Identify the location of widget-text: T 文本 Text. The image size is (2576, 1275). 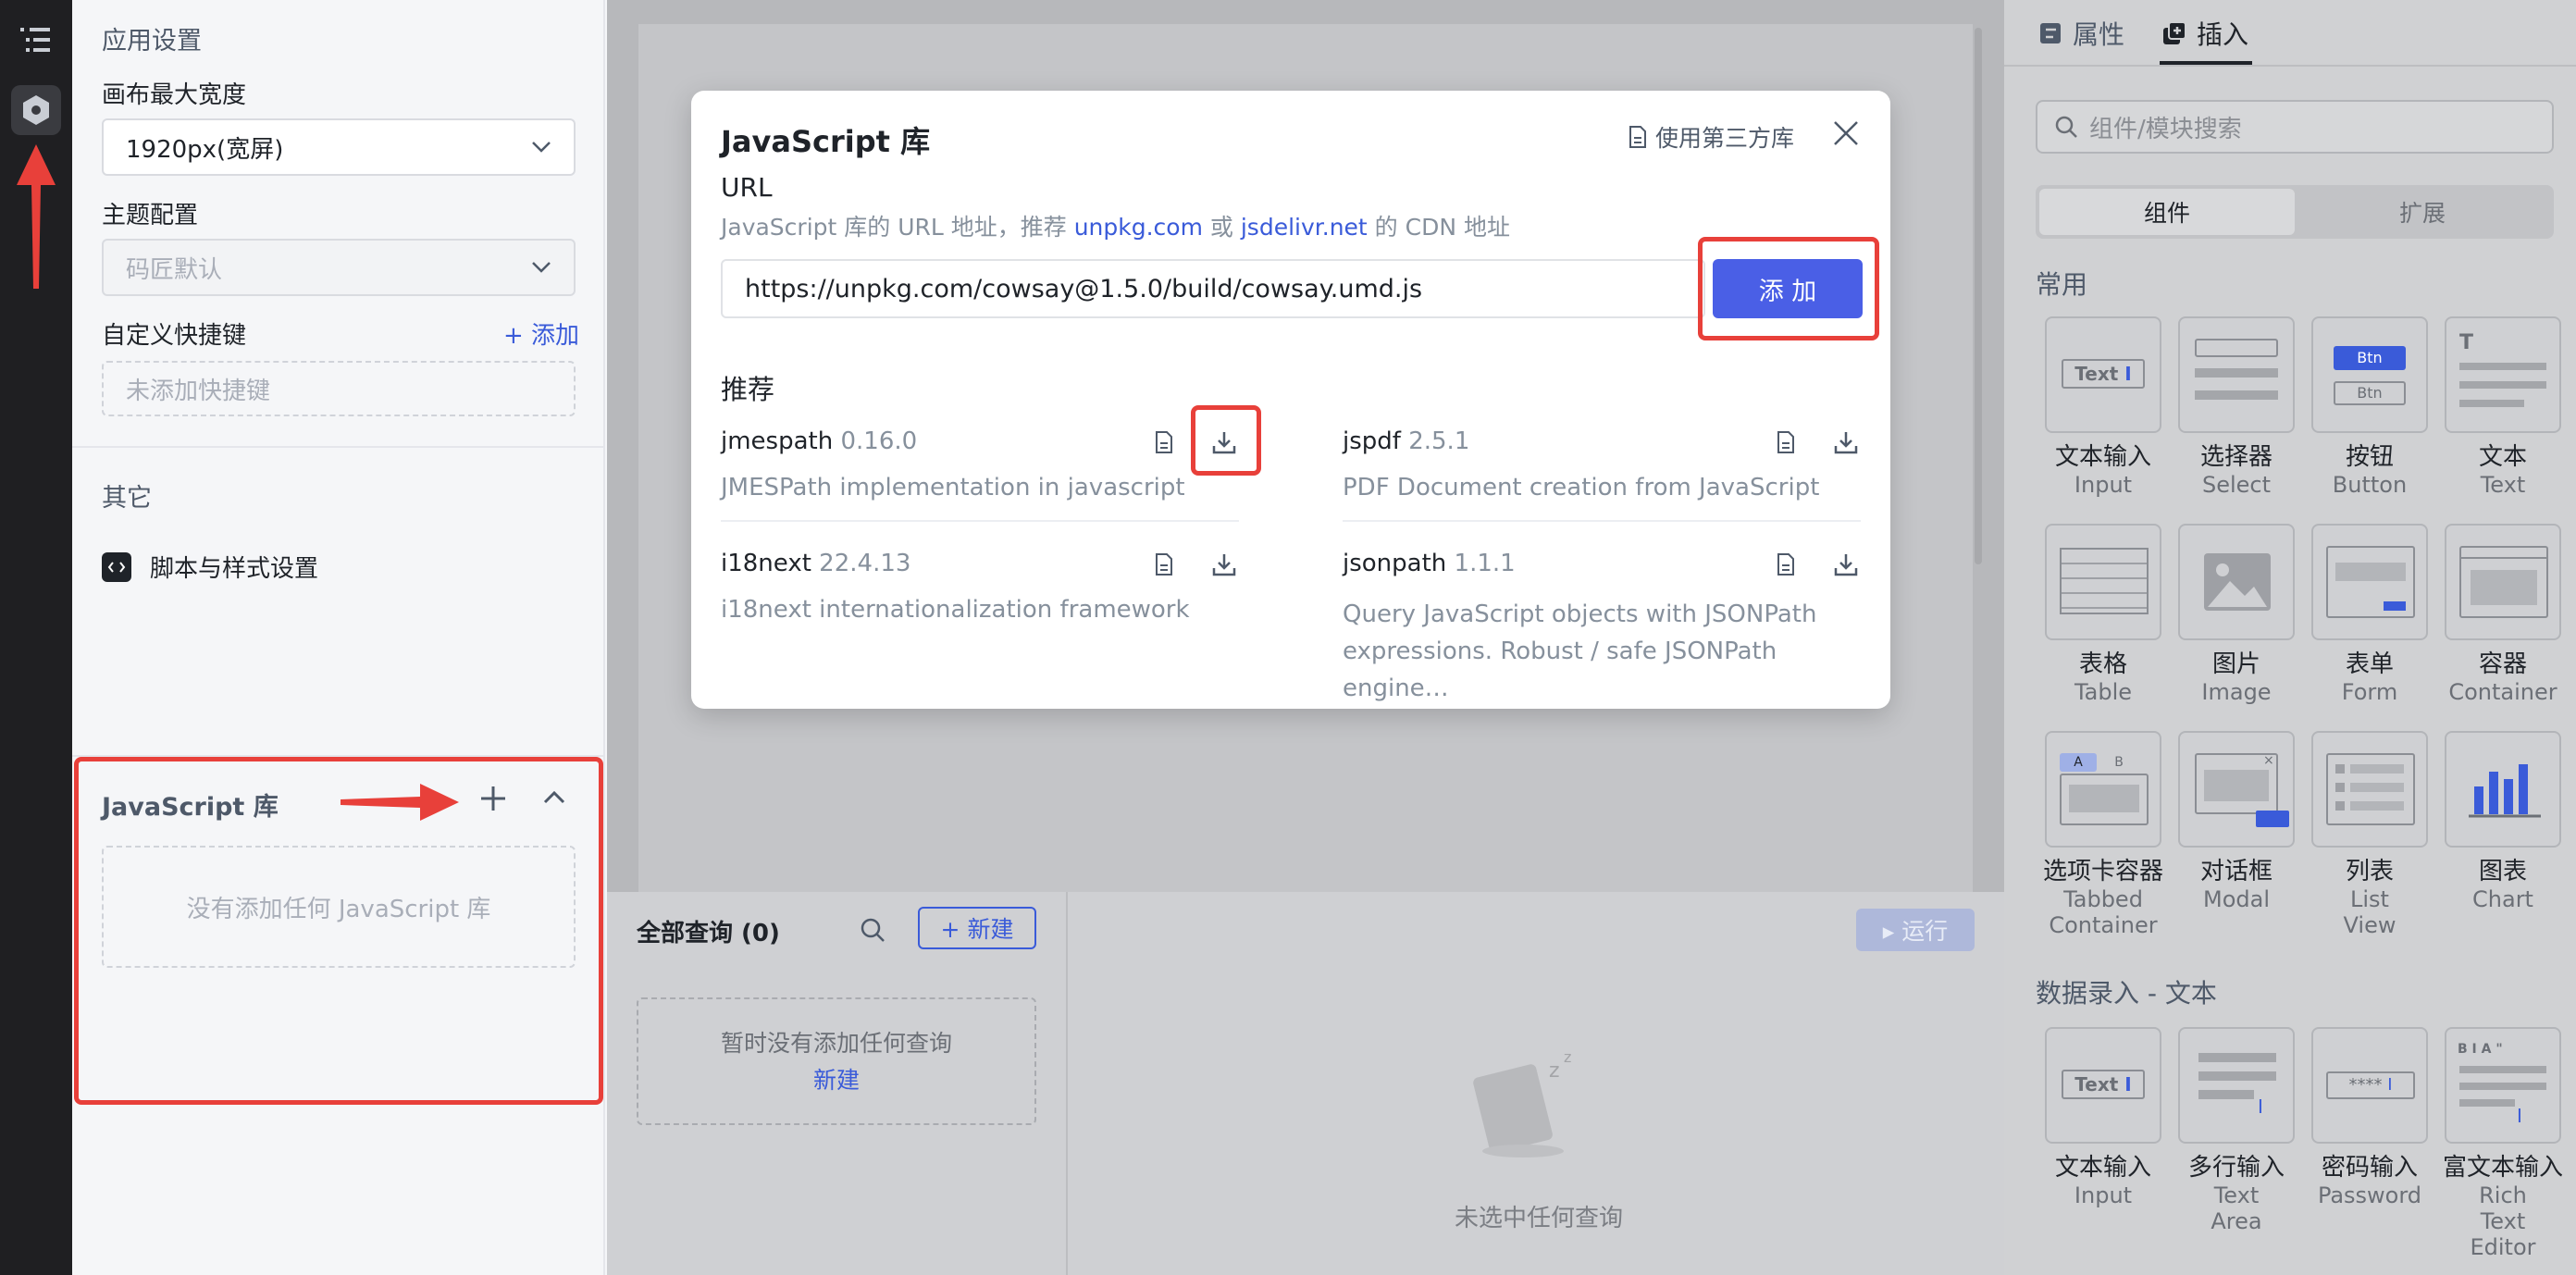
(2502, 407).